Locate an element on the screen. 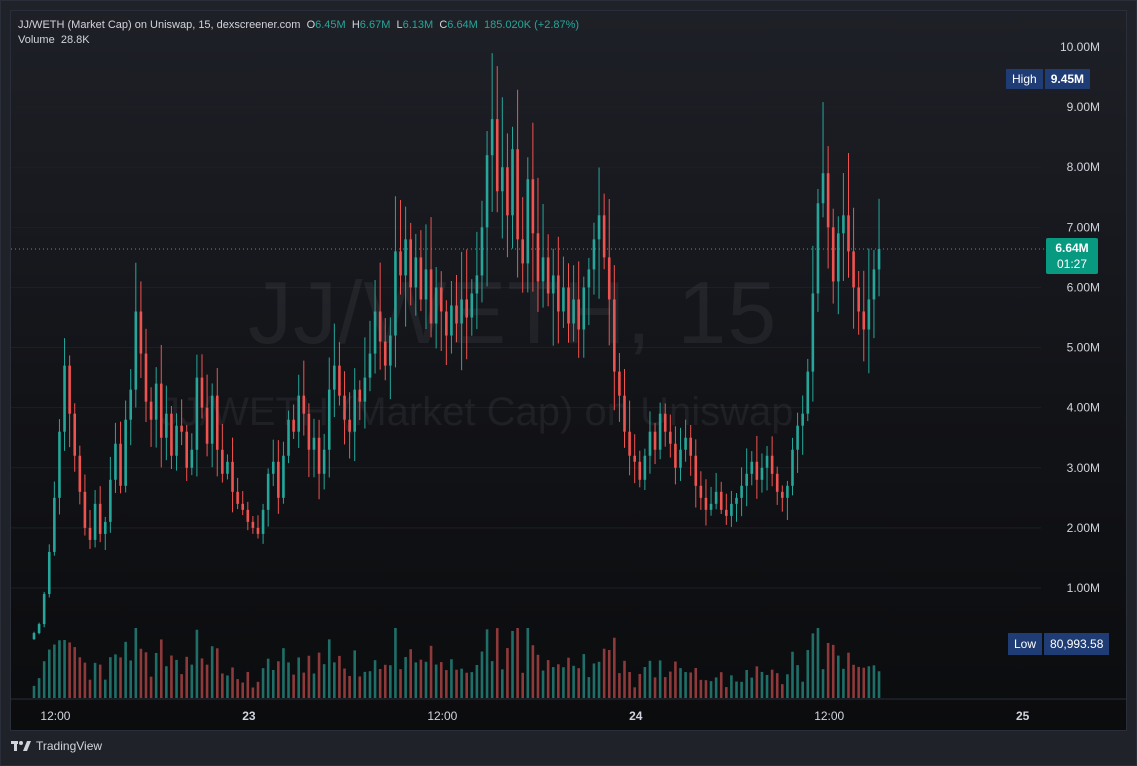 The height and width of the screenshot is (766, 1137). tradingview-logo: TradingView is located at coordinates (56, 746).